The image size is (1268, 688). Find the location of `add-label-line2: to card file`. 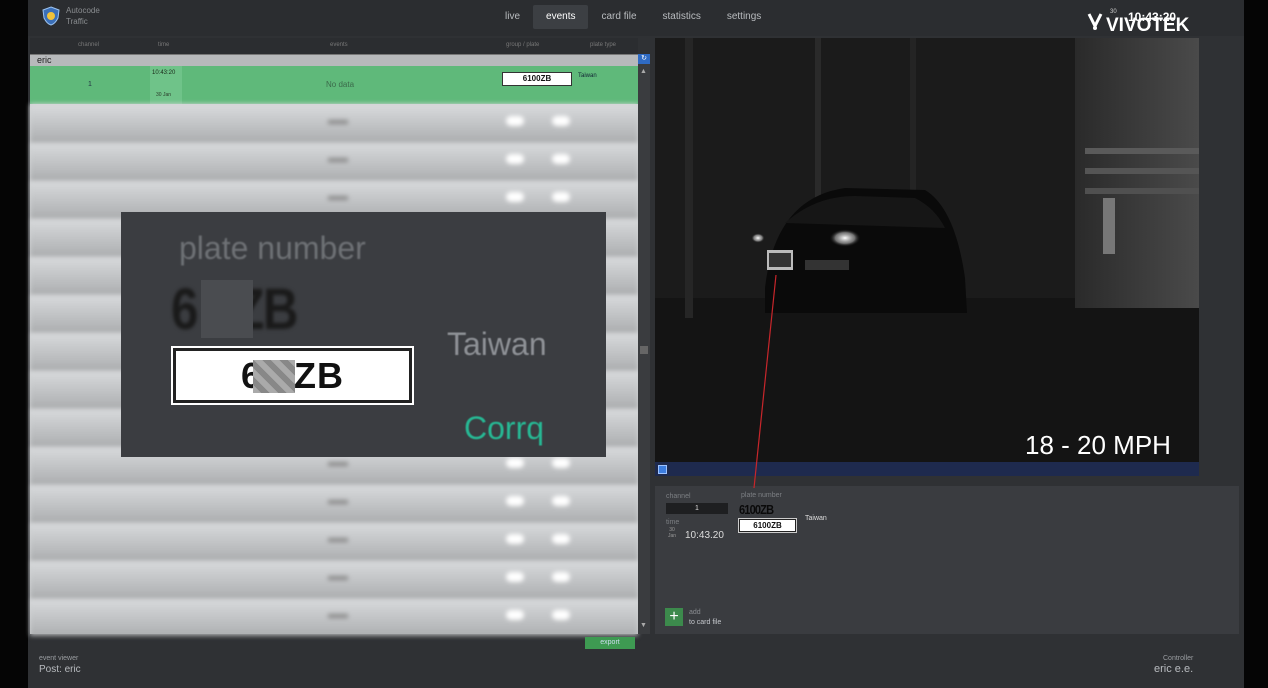

add-label-line2: to card file is located at coordinates (705, 622).